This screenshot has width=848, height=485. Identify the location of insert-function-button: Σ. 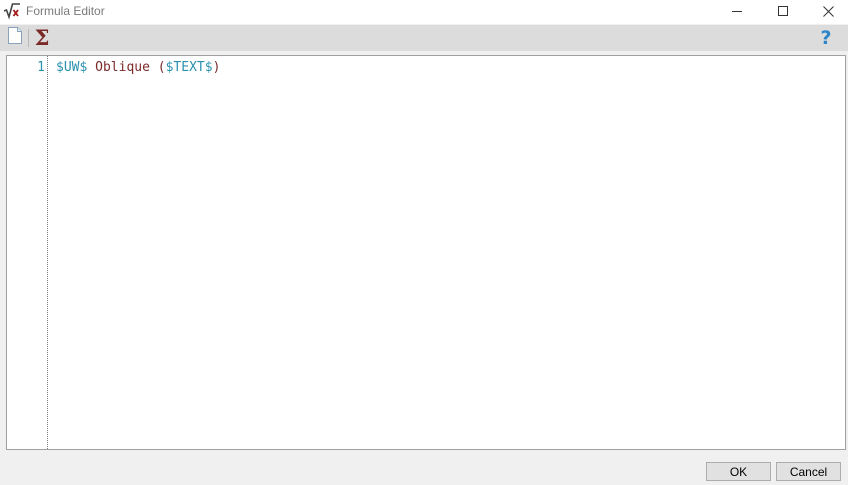
(42, 38).